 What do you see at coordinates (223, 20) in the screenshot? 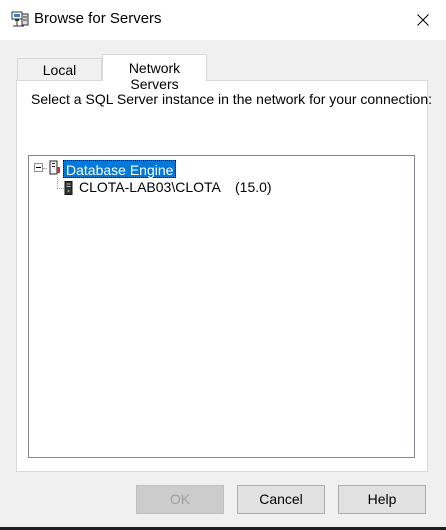
I see `title-bar: Browse for Servers` at bounding box center [223, 20].